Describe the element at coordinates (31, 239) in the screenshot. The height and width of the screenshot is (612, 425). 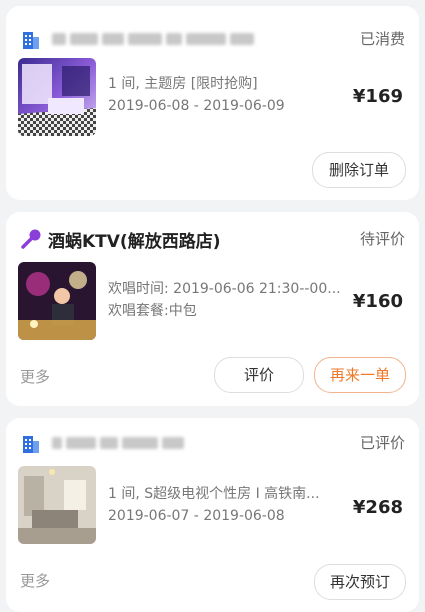
I see `microphone-icon` at that location.